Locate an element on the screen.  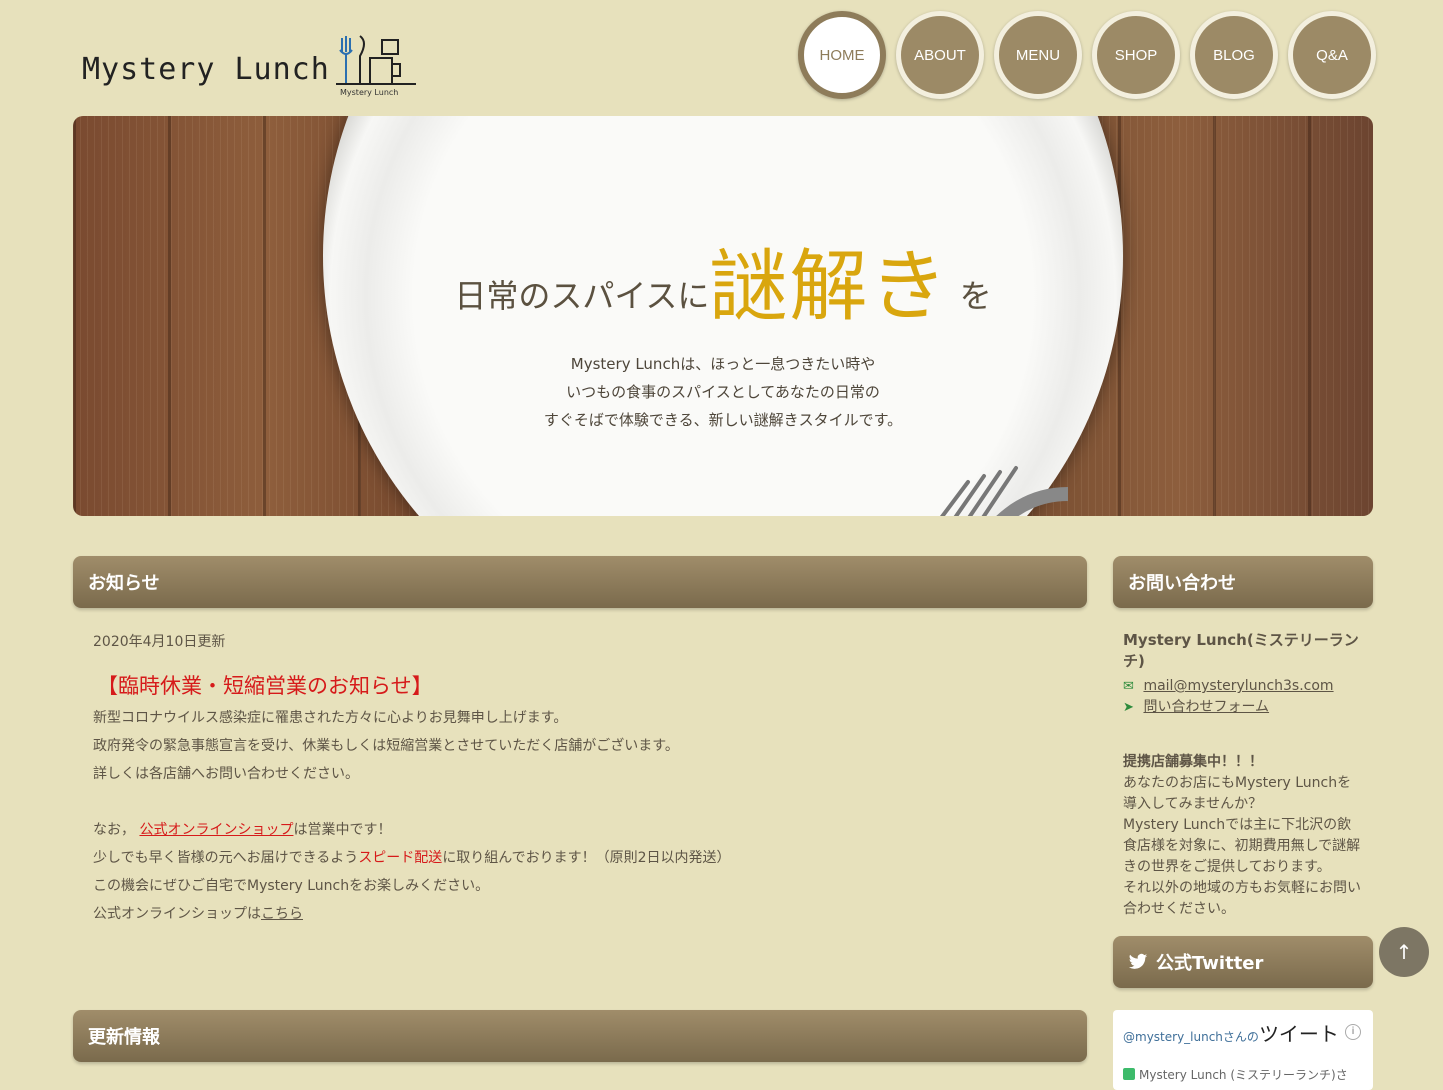
nav-blog: BLOG is located at coordinates (1234, 55).